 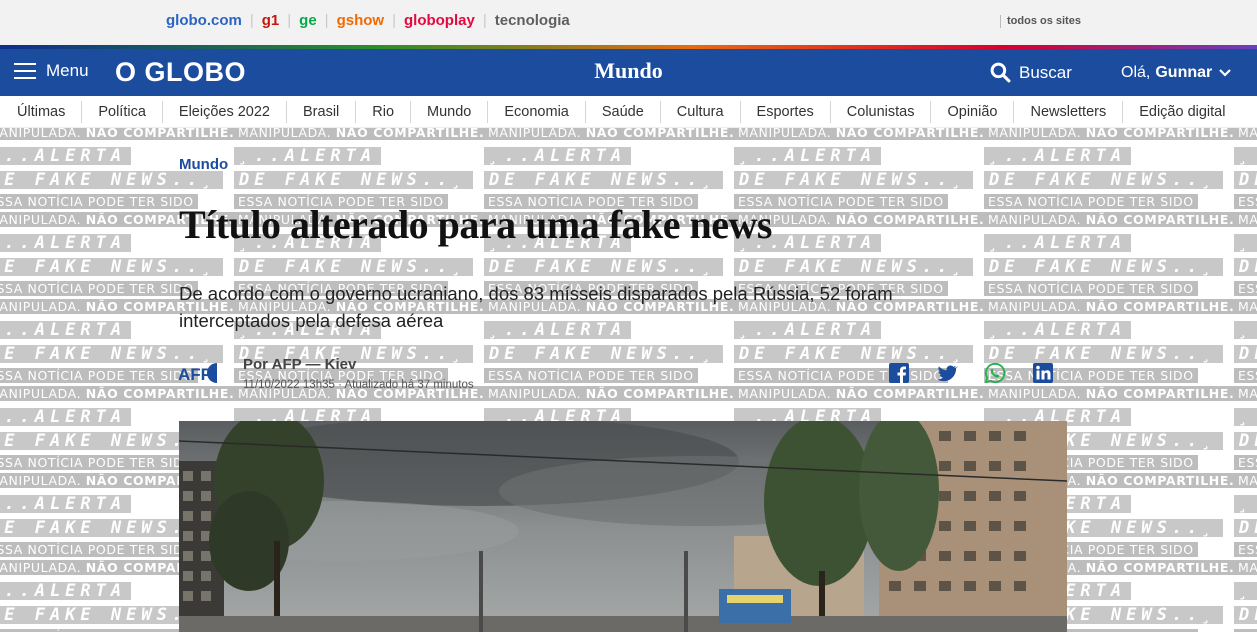 I want to click on nav-item-colunistas: Colunistas, so click(x=881, y=112).